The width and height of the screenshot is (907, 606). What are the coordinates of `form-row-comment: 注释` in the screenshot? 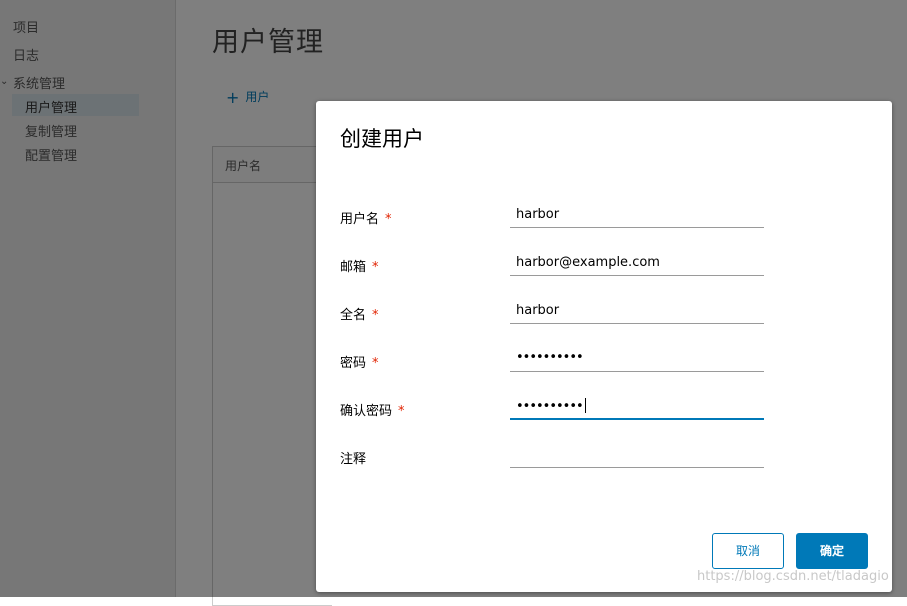 It's located at (604, 462).